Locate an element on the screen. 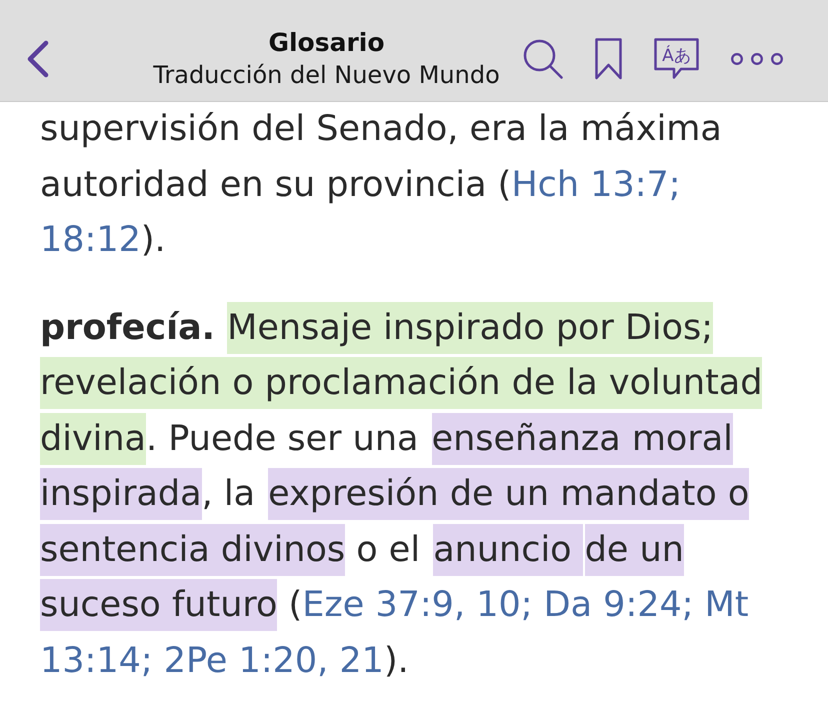 This screenshot has height=718, width=828. more-button is located at coordinates (757, 58).